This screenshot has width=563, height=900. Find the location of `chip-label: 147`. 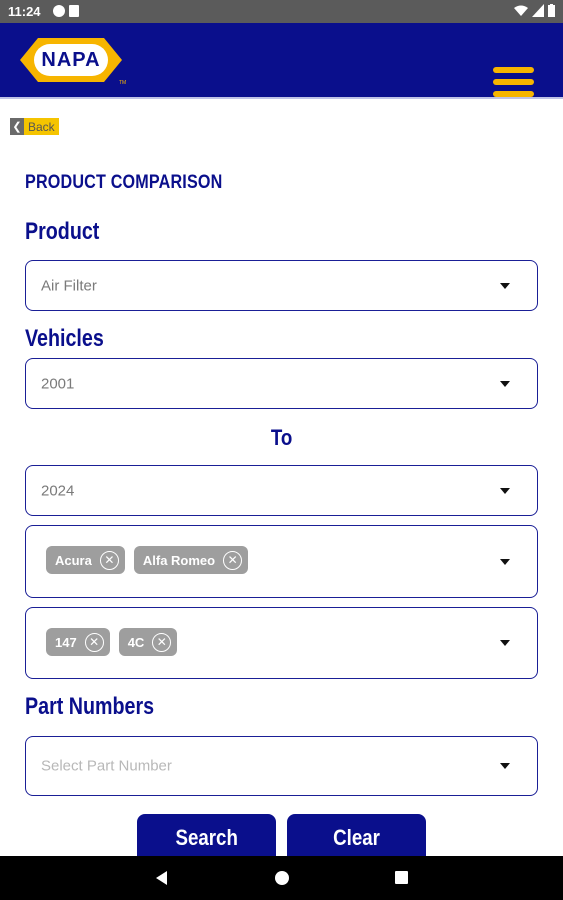

chip-label: 147 is located at coordinates (66, 642).